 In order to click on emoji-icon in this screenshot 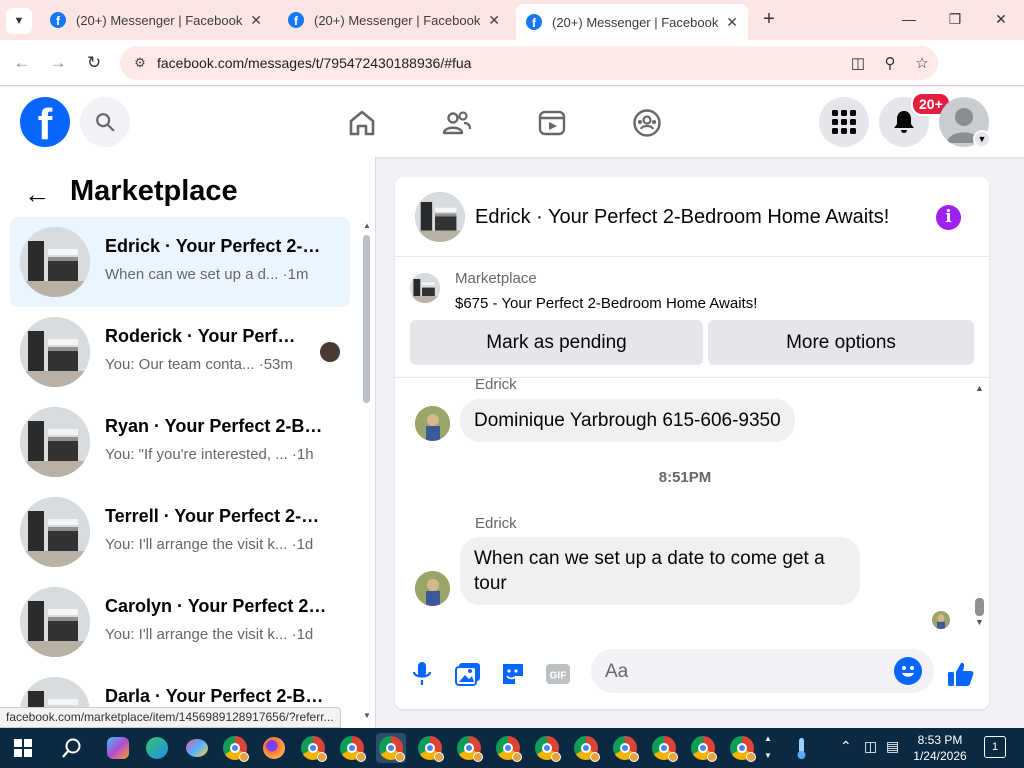, I will do `click(908, 671)`.